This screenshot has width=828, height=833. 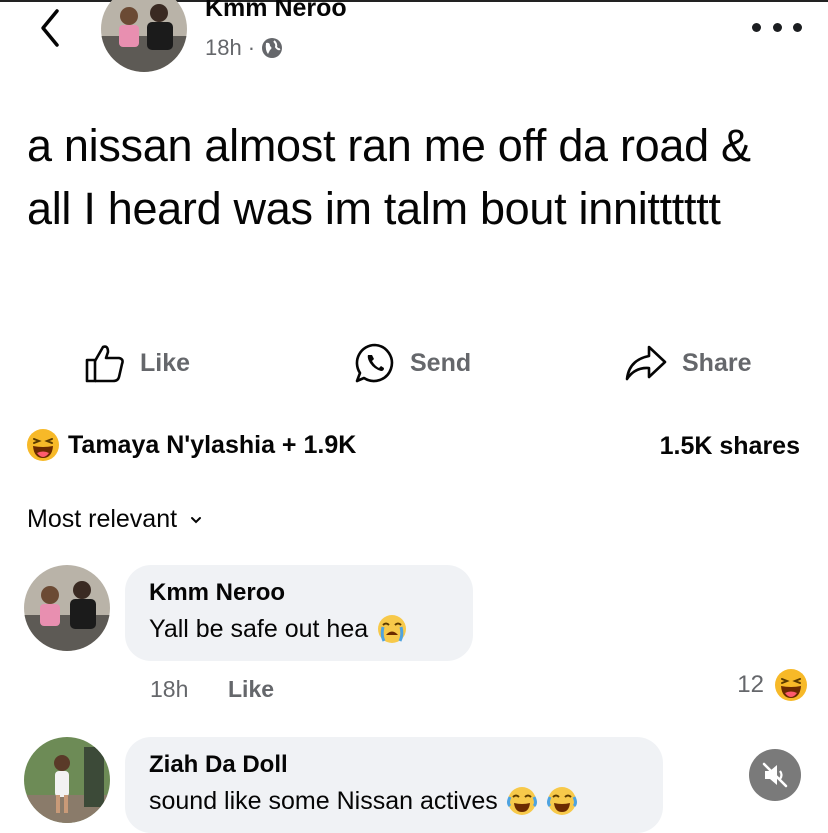 What do you see at coordinates (251, 689) in the screenshot?
I see `comment-like-button: Like` at bounding box center [251, 689].